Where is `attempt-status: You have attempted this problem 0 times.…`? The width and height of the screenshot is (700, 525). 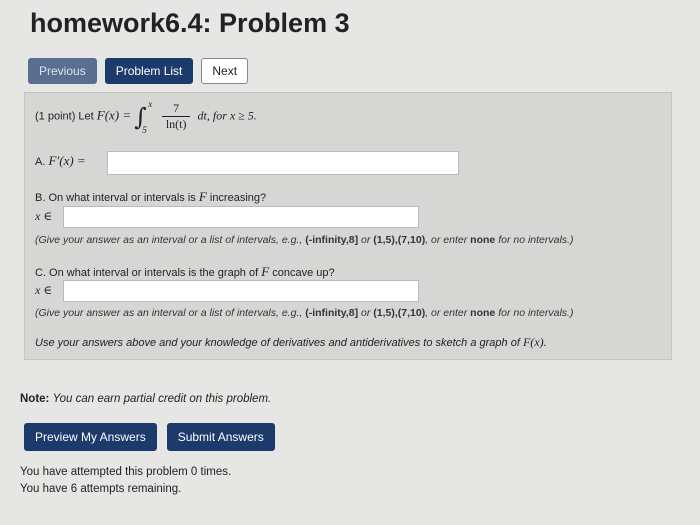
attempt-status: You have attempted this problem 0 times.… is located at coordinates (125, 481).